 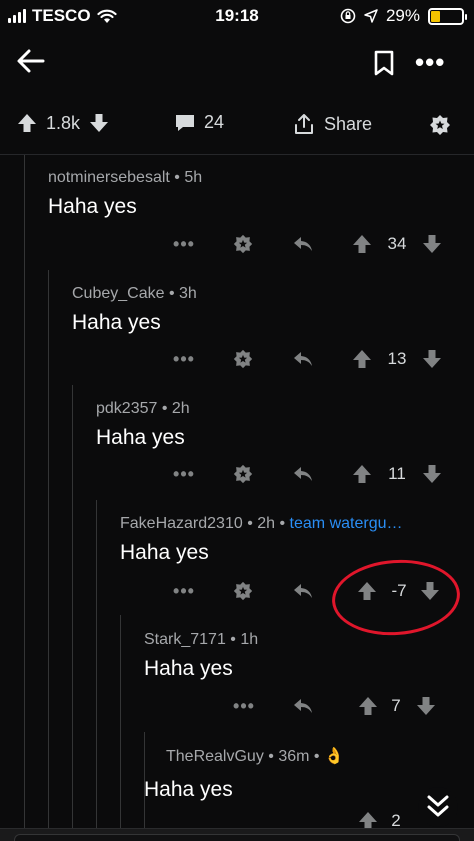 What do you see at coordinates (134, 310) in the screenshot?
I see `comment: Cubey_Cake • 3h Haha yes` at bounding box center [134, 310].